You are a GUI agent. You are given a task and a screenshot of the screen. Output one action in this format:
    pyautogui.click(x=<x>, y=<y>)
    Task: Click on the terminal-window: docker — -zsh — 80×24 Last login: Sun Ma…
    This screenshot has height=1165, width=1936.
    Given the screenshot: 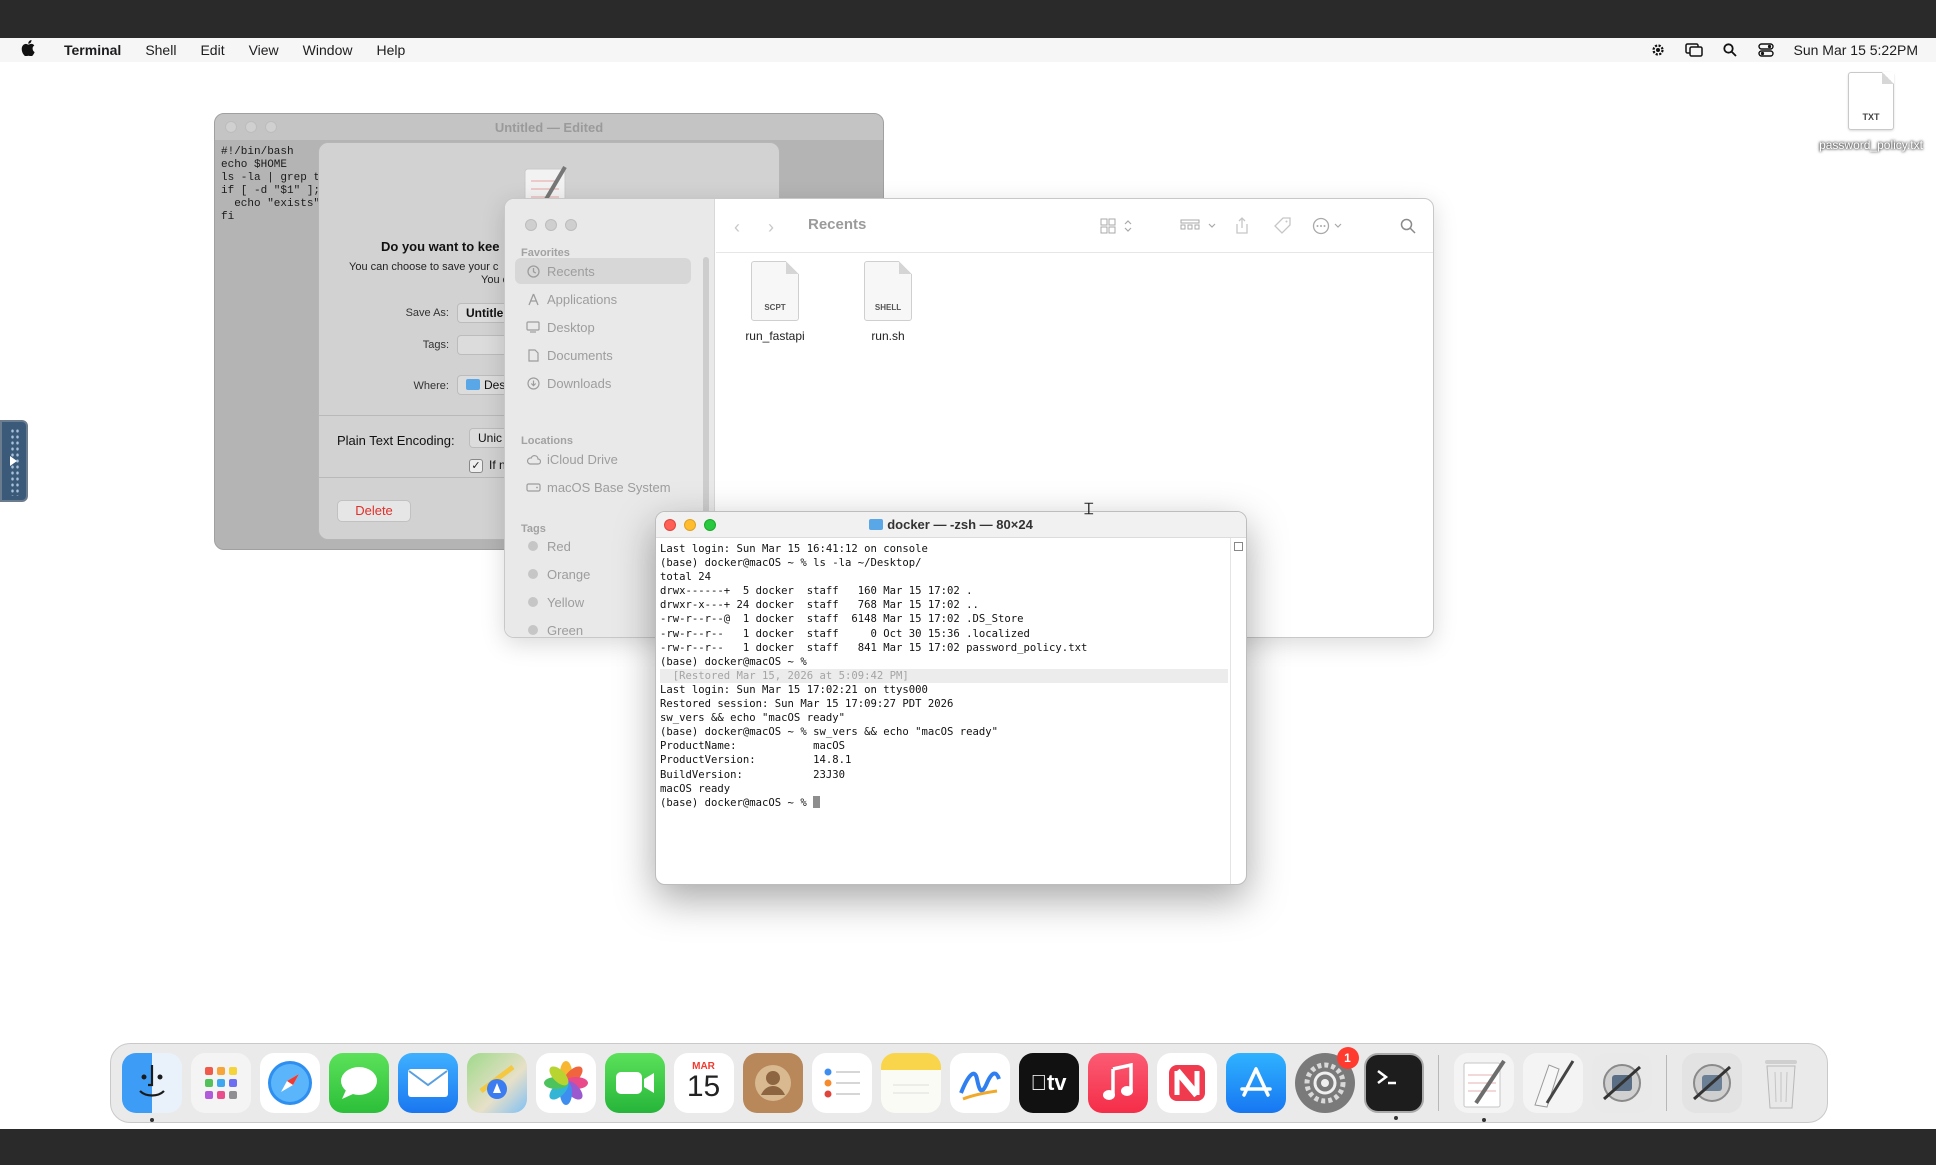 What is the action you would take?
    pyautogui.click(x=951, y=698)
    